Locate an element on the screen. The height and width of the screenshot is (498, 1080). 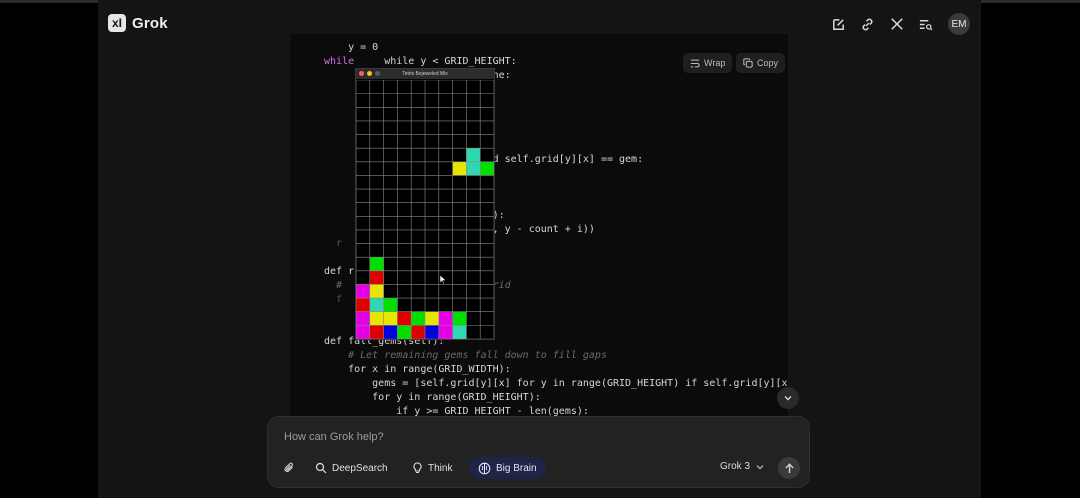
model-label: Grok 3 is located at coordinates (735, 466).